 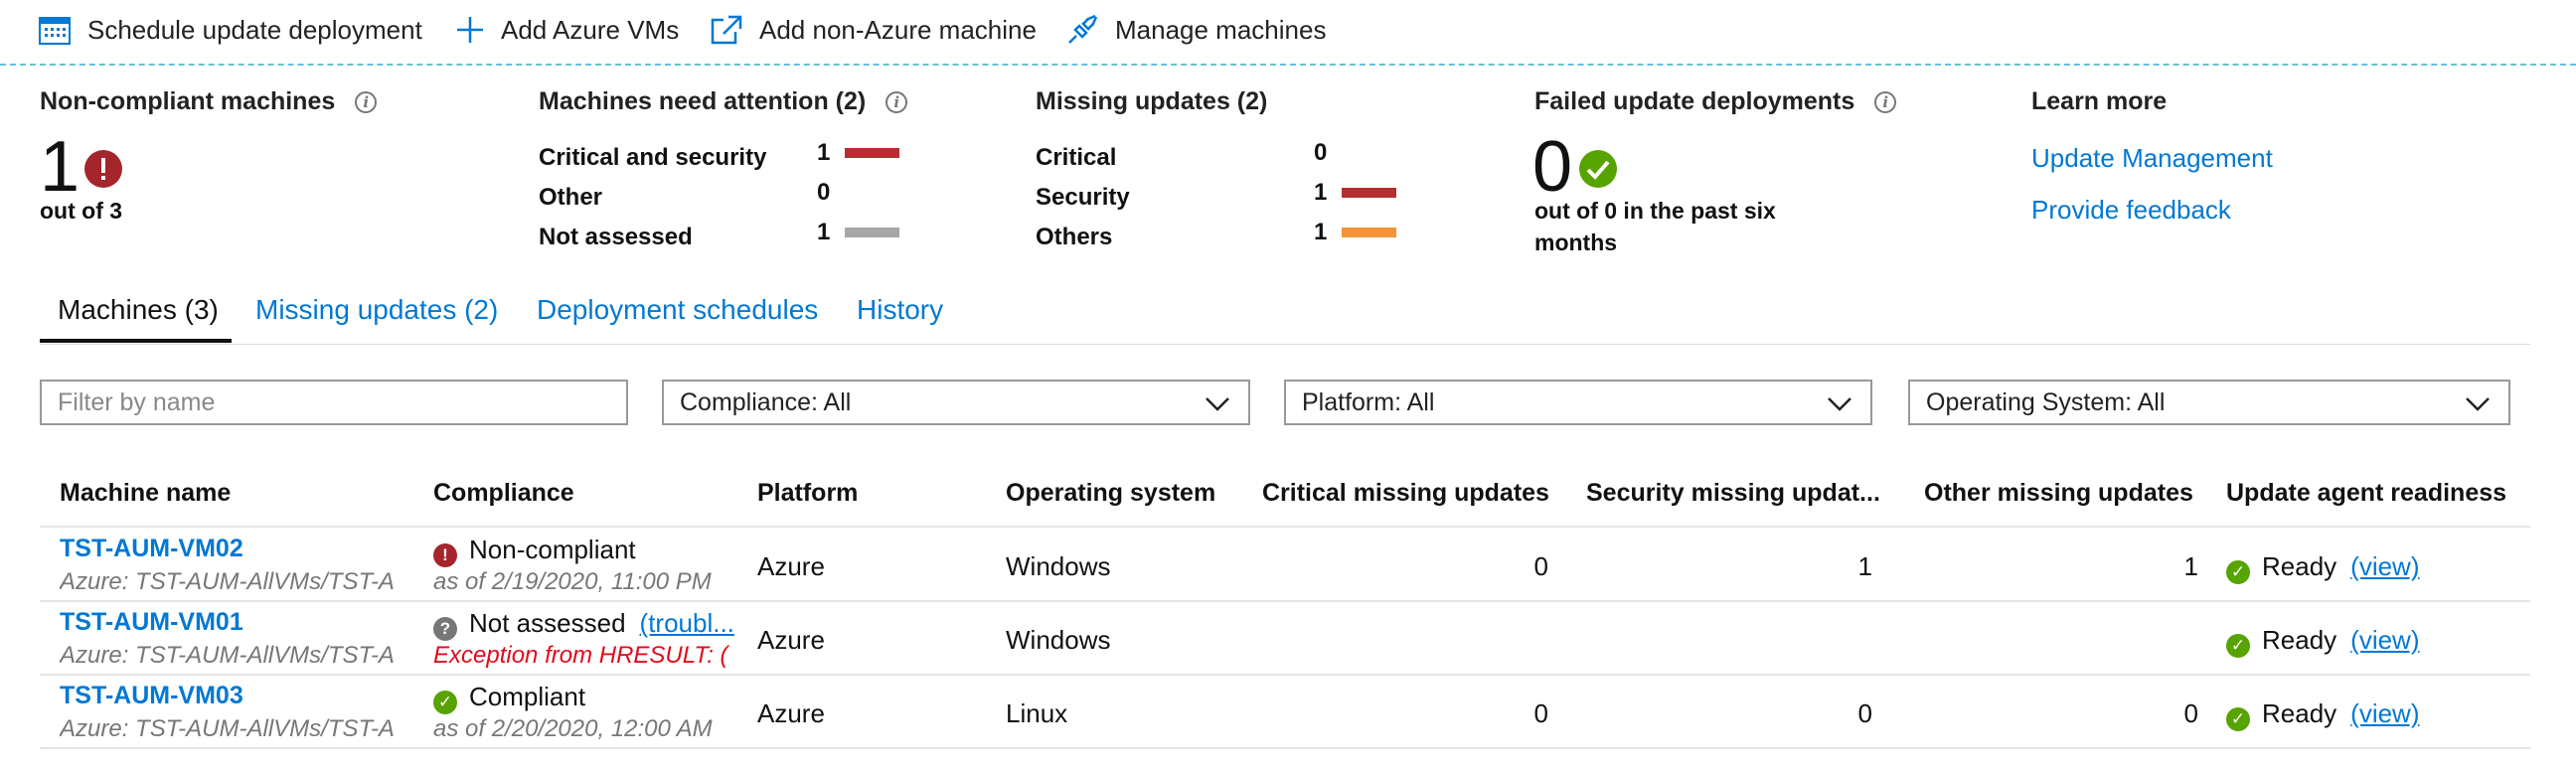 What do you see at coordinates (1552, 167) in the screenshot?
I see `failed-count: 0` at bounding box center [1552, 167].